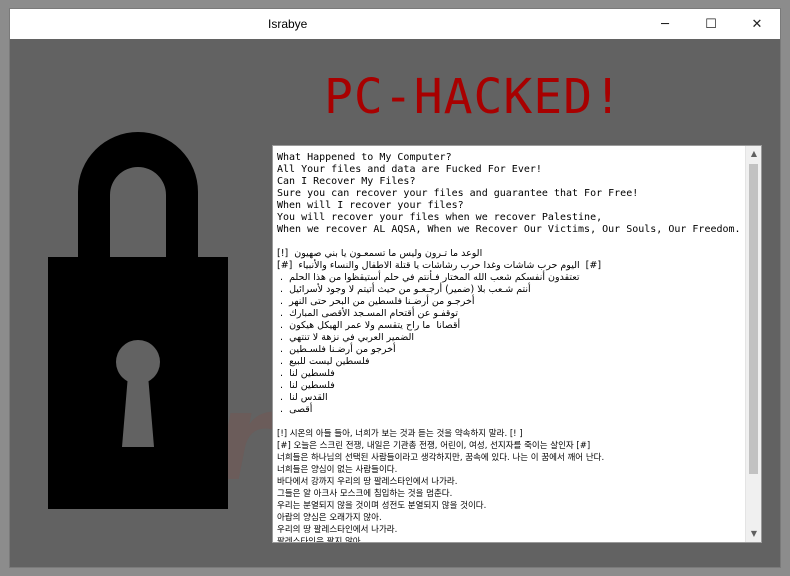 Image resolution: width=790 pixels, height=576 pixels. What do you see at coordinates (382, 506) in the screenshot?
I see `note-line: 우리는 분열되지 않을 것이며 성전도 분열되지 않을 것이다.` at bounding box center [382, 506].